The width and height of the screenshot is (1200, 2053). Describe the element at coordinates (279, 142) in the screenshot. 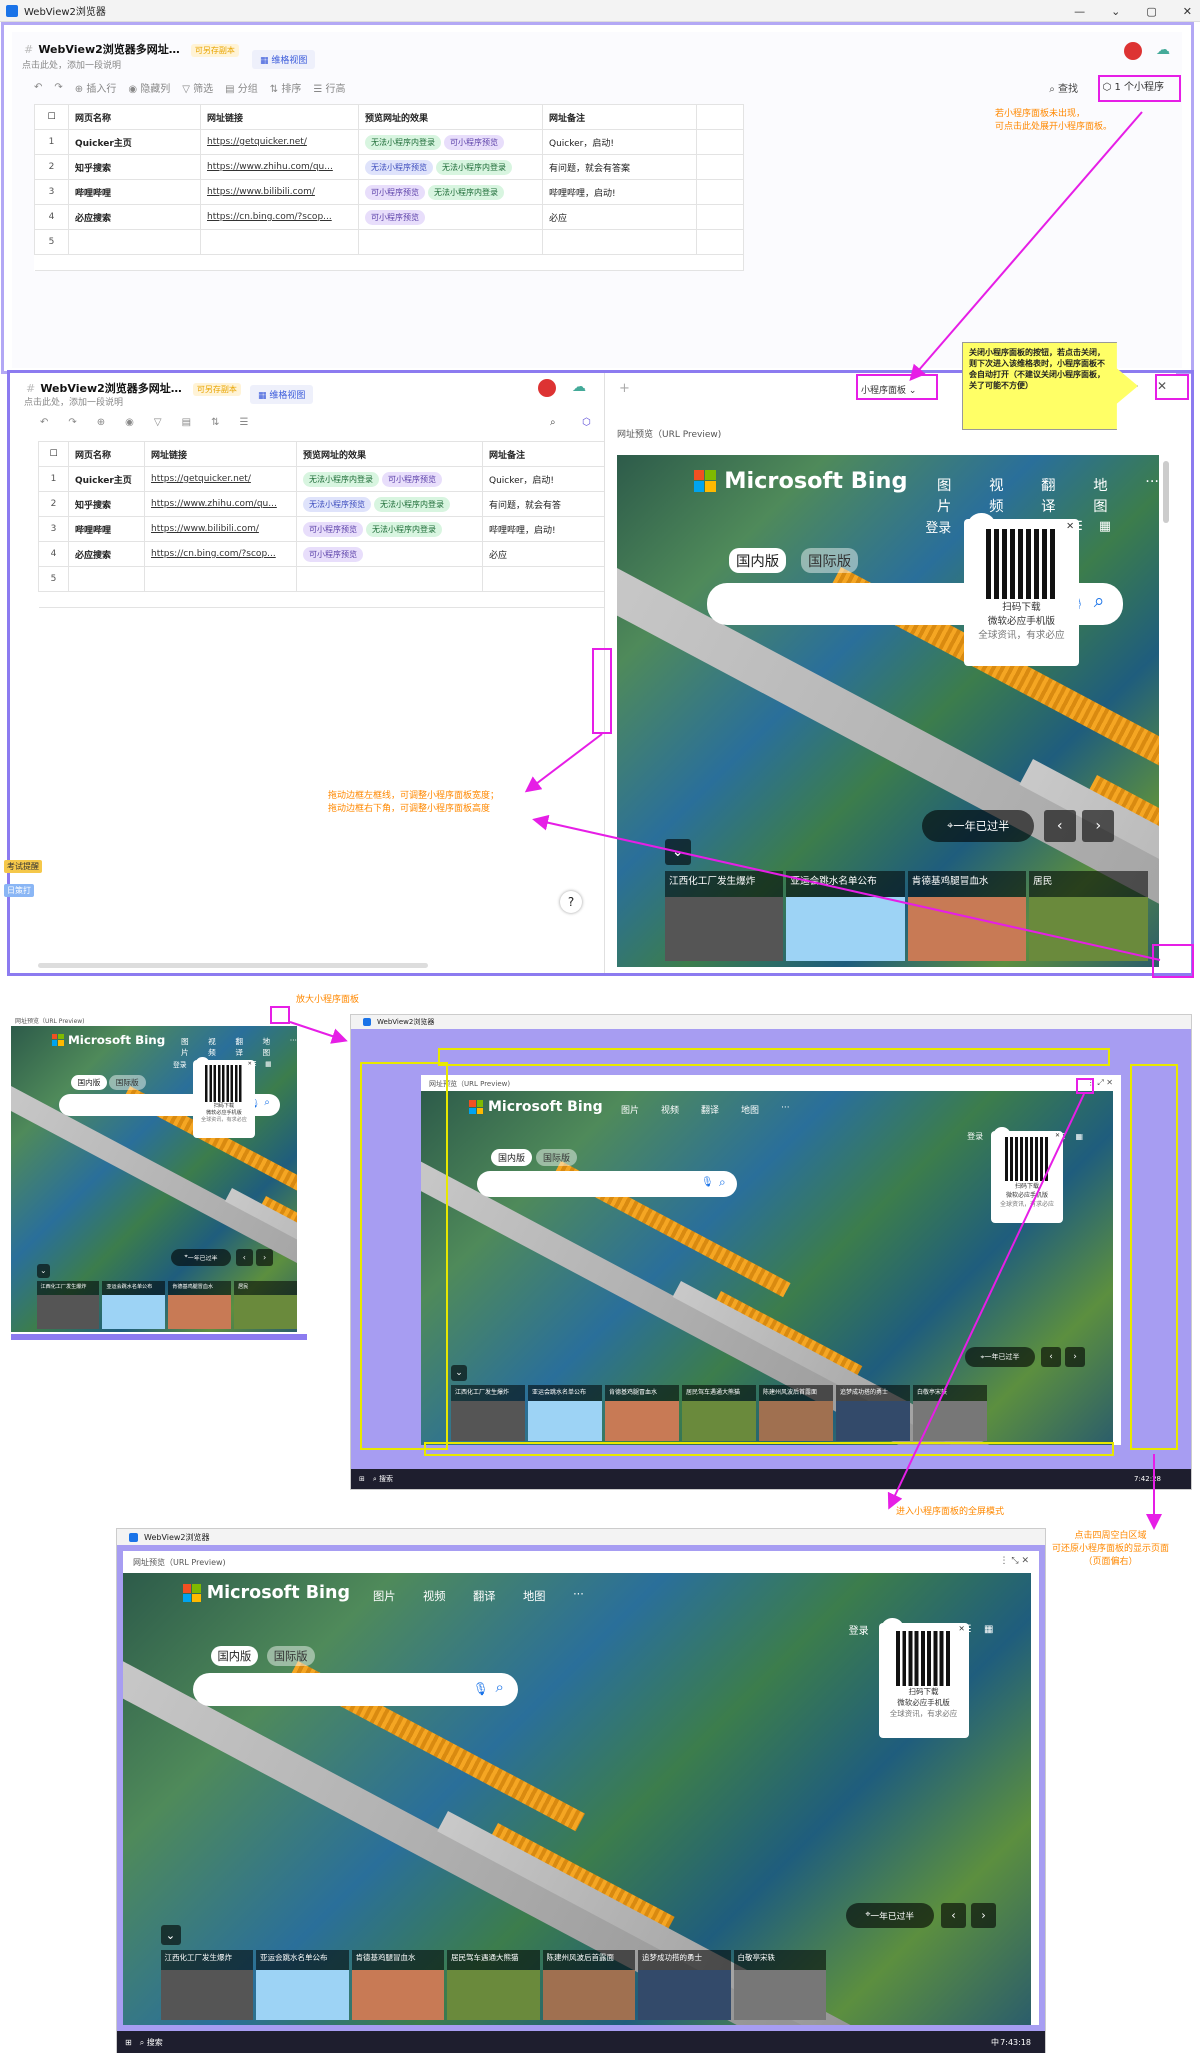

I see `cell-url: https://getquicker.net/` at that location.